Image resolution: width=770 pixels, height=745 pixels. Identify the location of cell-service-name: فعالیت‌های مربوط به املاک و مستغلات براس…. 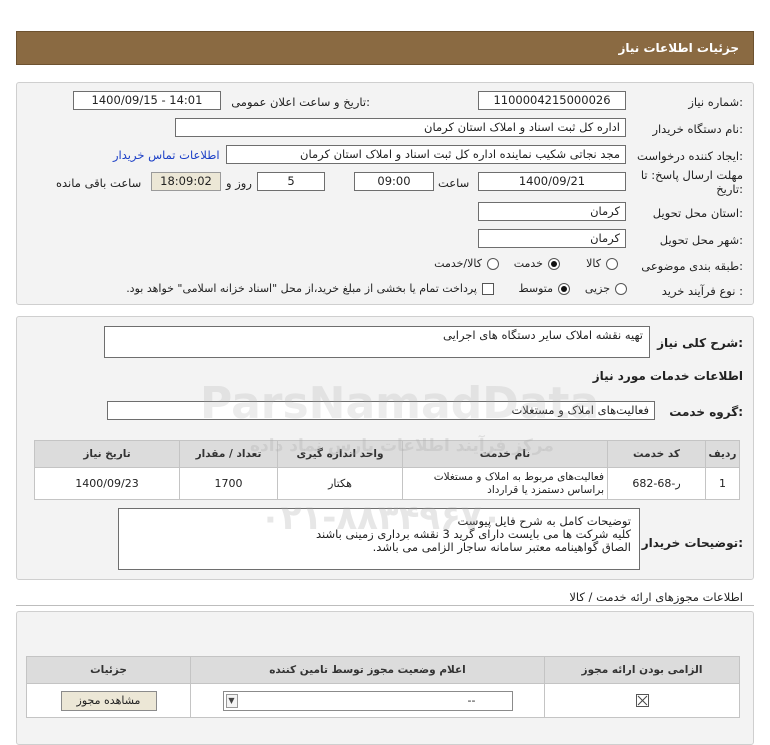
(505, 483).